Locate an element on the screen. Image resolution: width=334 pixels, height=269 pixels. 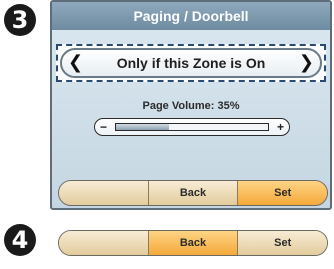
step4-blank-button is located at coordinates (103, 243).